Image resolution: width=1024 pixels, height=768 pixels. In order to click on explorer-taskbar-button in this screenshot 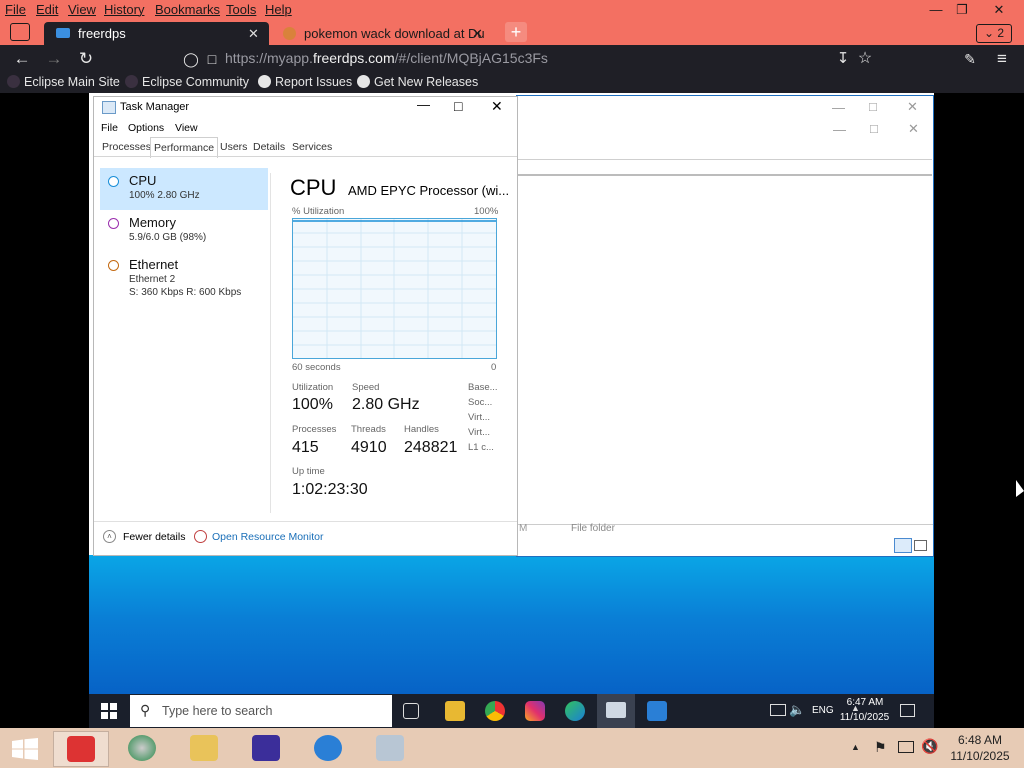, I will do `click(204, 748)`.